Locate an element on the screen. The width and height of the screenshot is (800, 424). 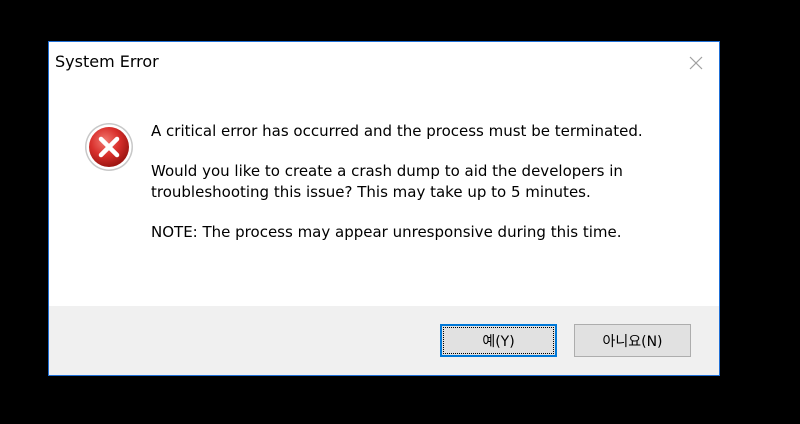
yes-button-focus-rect: 예(Y) is located at coordinates (498, 340).